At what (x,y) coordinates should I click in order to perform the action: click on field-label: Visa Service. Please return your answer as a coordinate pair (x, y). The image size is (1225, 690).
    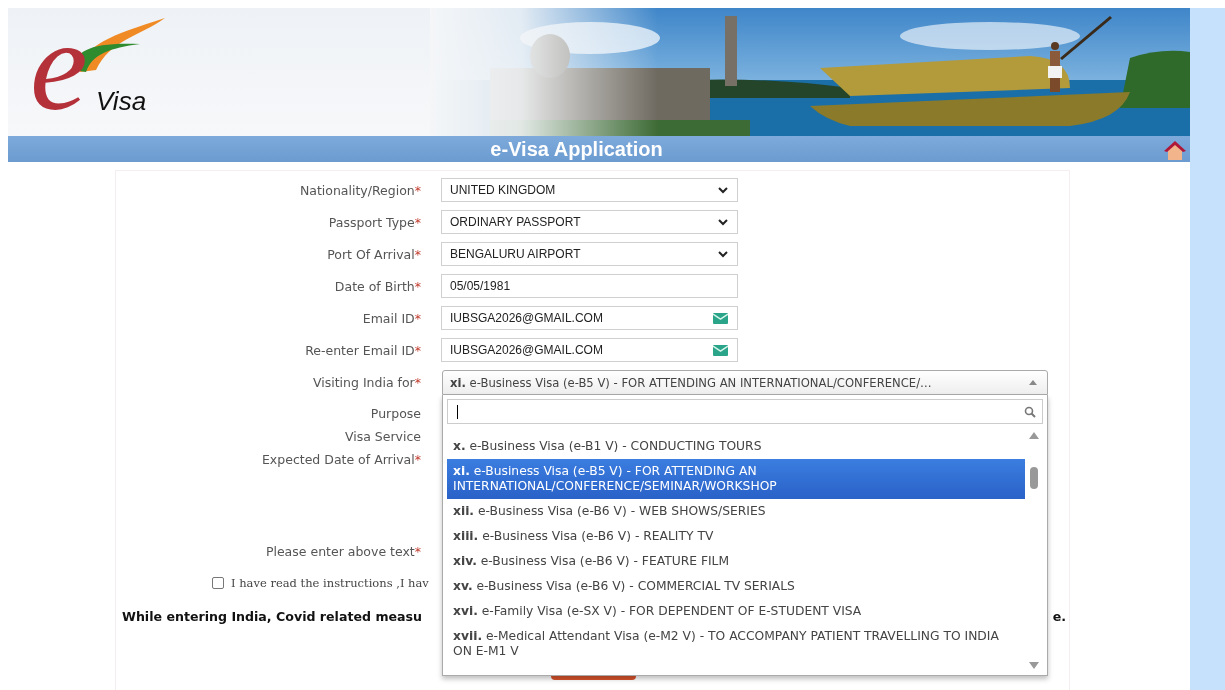
    Looking at the image, I should click on (382, 436).